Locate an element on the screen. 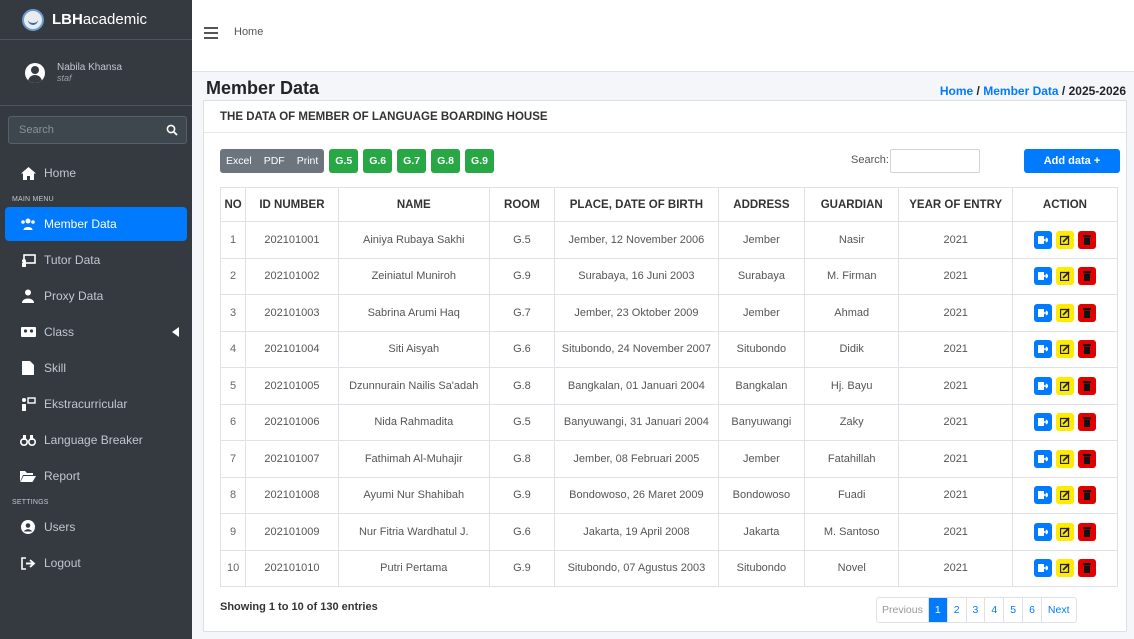  column-header: YEAR OF ENTRY is located at coordinates (955, 204).